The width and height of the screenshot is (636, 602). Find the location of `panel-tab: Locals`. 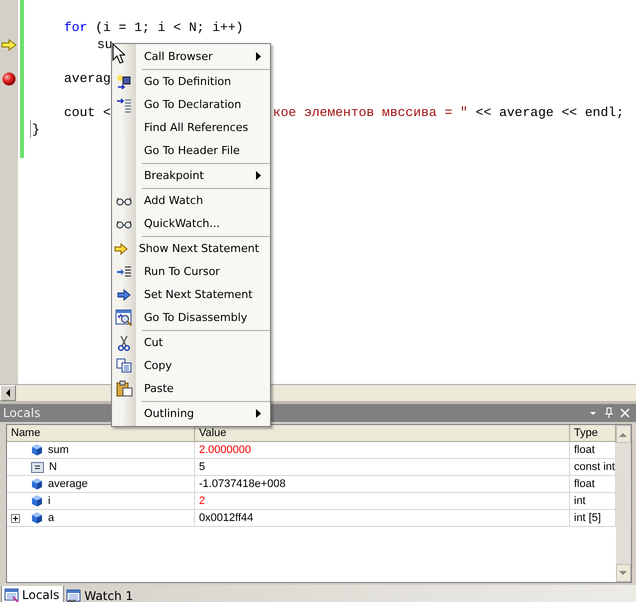

panel-tab: Locals is located at coordinates (32, 594).